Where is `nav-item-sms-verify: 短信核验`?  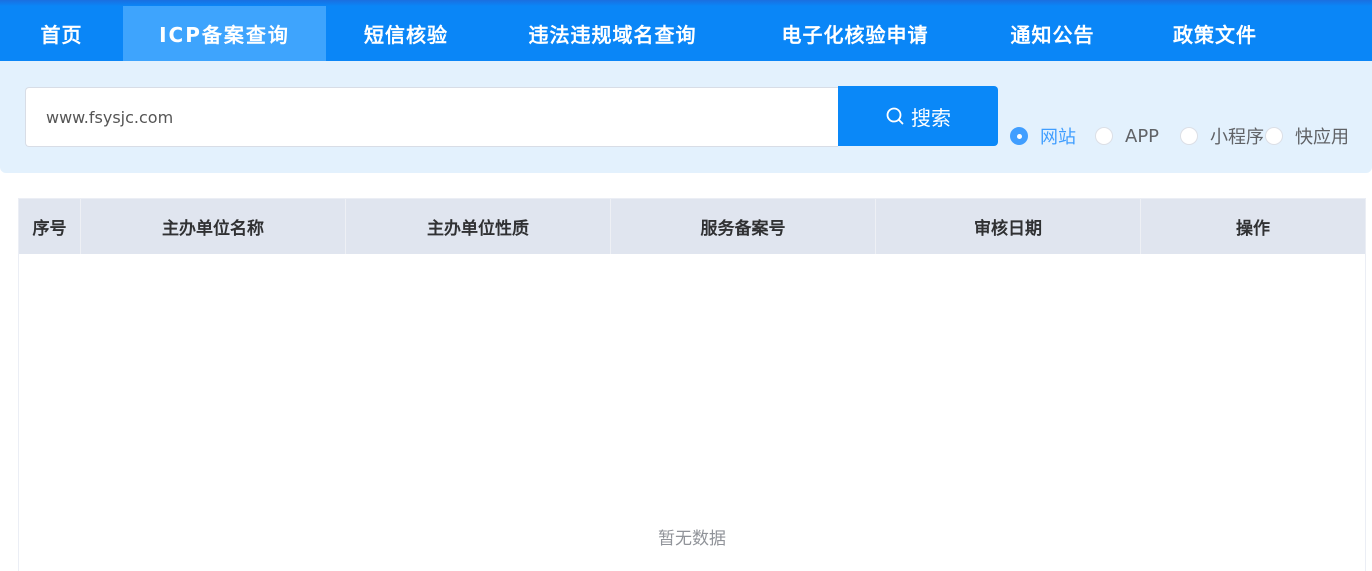 nav-item-sms-verify: 短信核验 is located at coordinates (406, 33).